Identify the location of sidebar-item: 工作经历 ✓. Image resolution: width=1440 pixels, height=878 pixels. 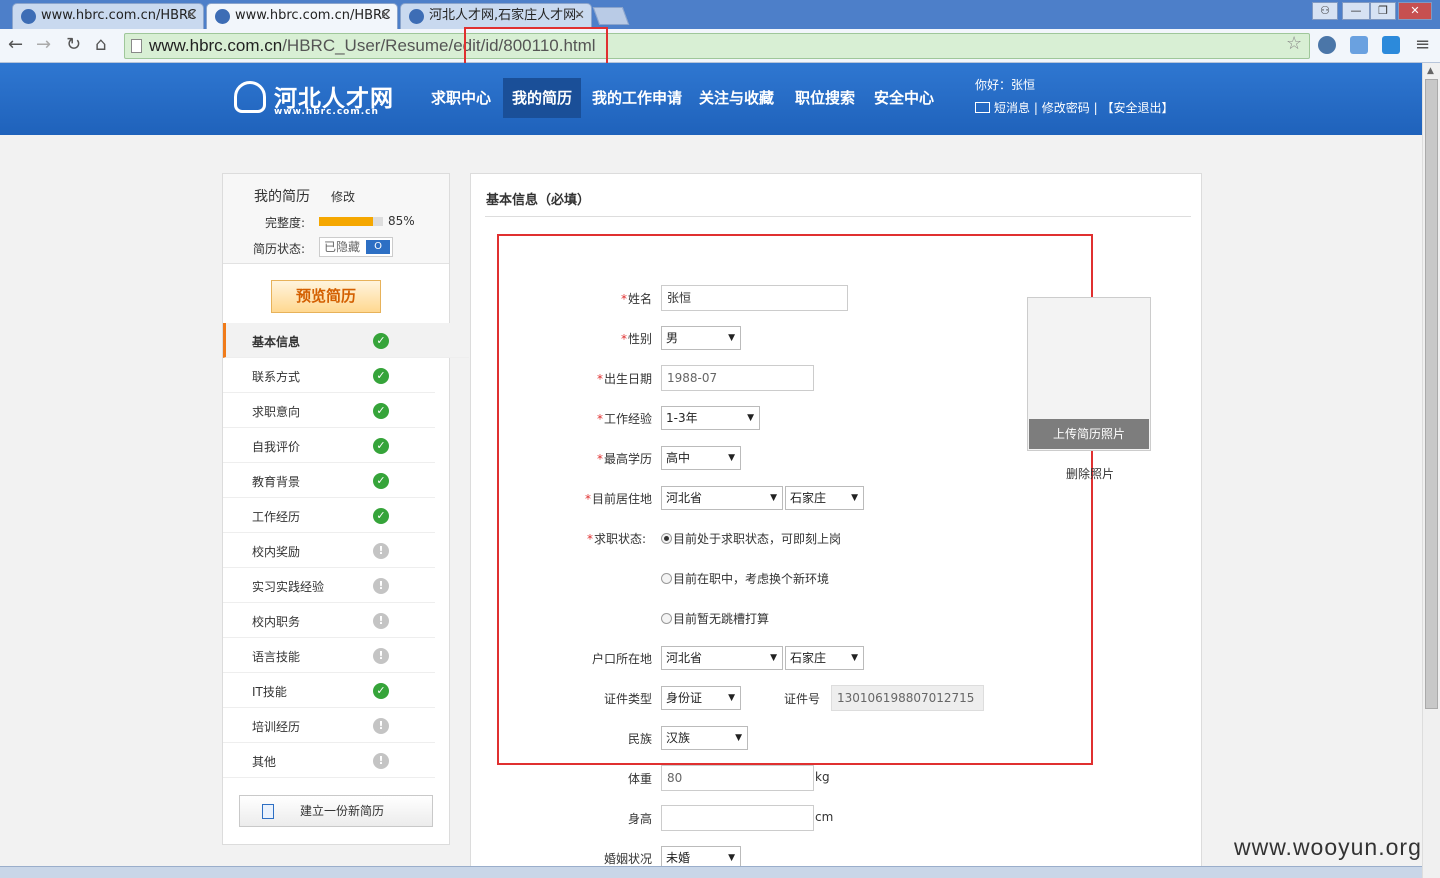
(329, 515).